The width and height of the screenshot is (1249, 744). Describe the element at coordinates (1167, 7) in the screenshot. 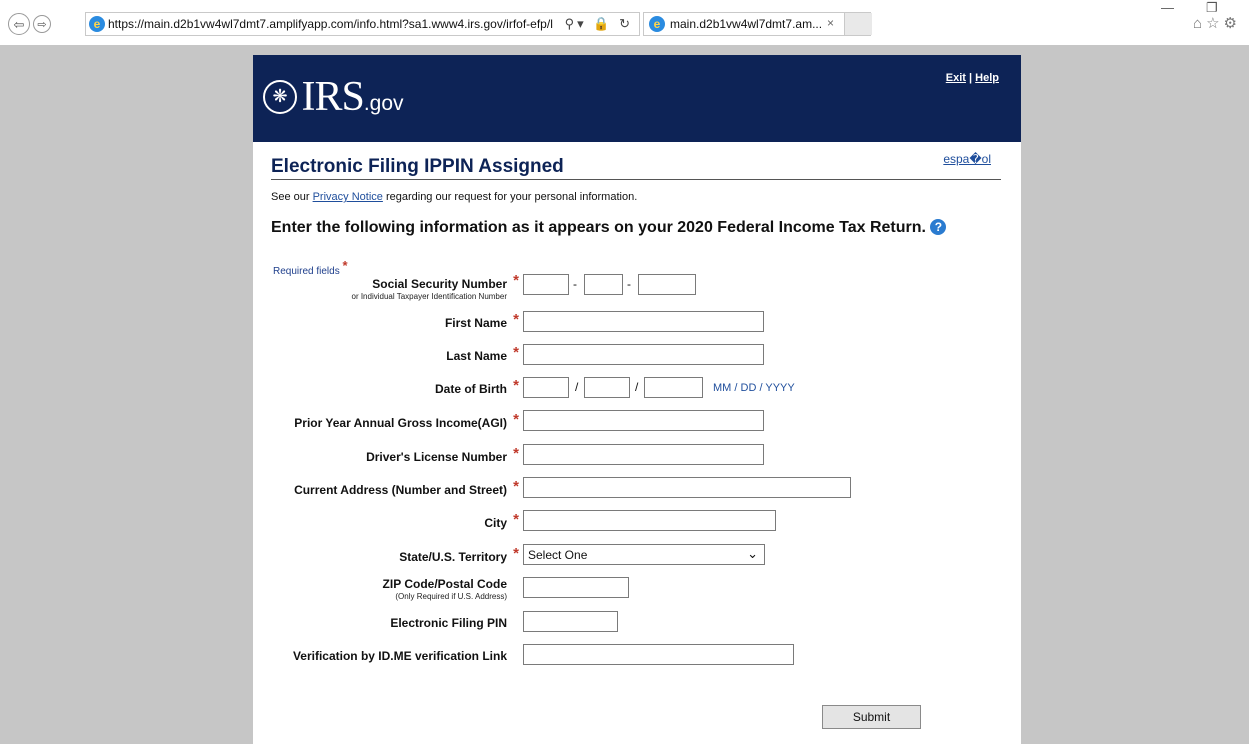

I see `minimize-icon: —` at that location.